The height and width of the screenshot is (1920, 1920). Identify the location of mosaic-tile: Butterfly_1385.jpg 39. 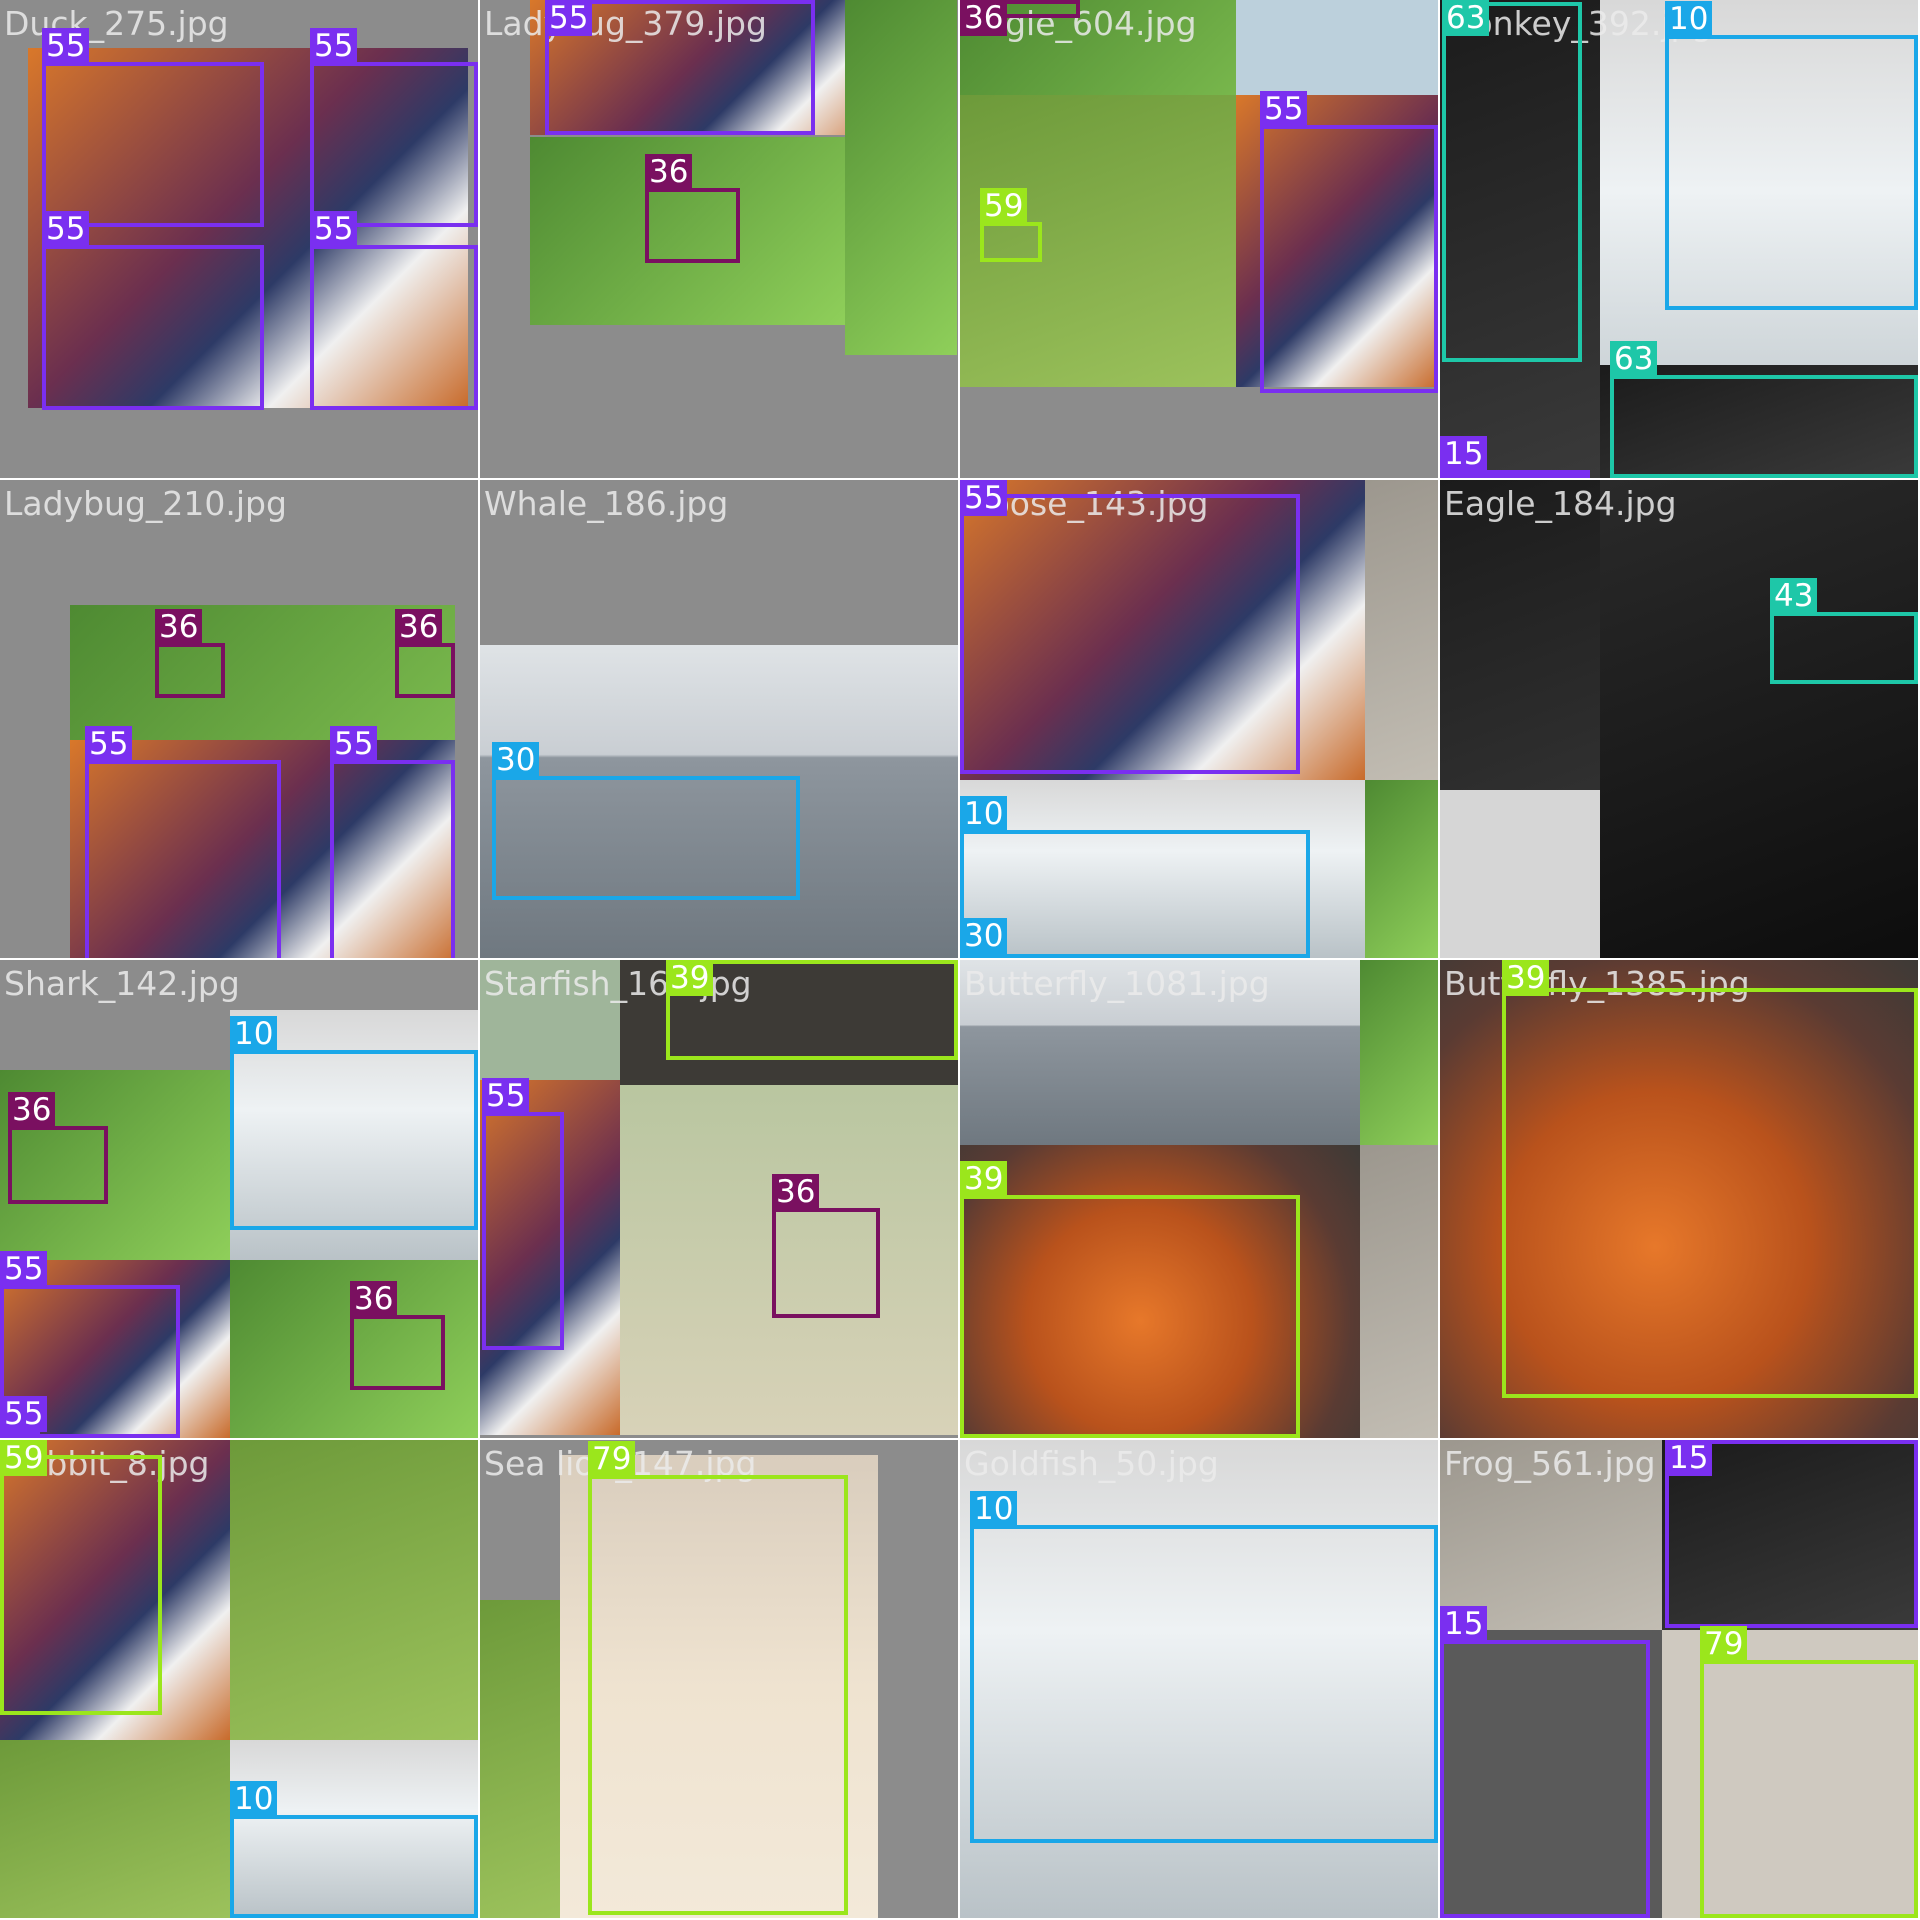
(1679, 1199).